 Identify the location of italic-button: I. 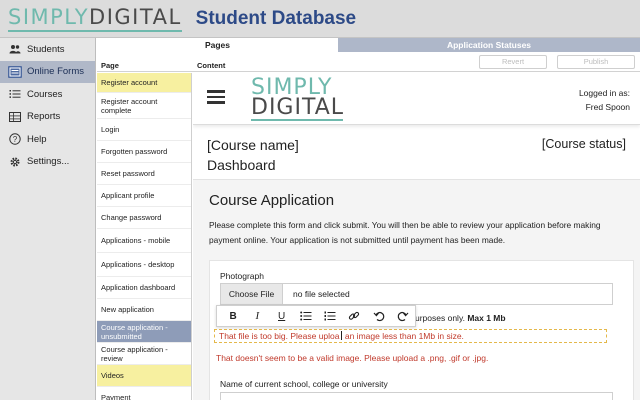
(257, 316).